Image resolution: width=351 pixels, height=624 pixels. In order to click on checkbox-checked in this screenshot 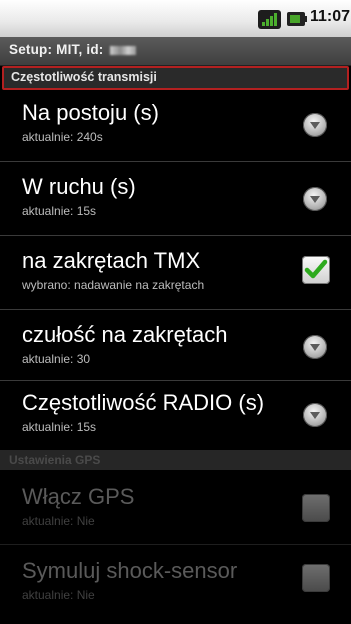, I will do `click(316, 270)`.